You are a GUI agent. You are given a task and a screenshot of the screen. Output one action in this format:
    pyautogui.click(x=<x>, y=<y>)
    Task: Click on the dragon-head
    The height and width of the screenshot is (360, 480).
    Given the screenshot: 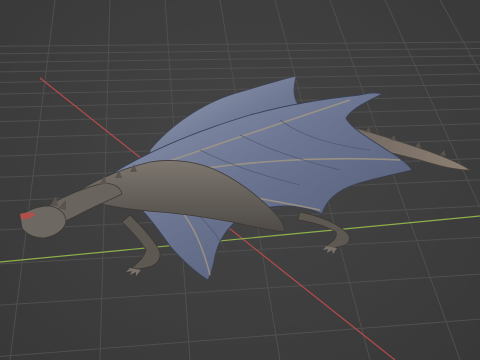 What is the action you would take?
    pyautogui.click(x=43, y=222)
    